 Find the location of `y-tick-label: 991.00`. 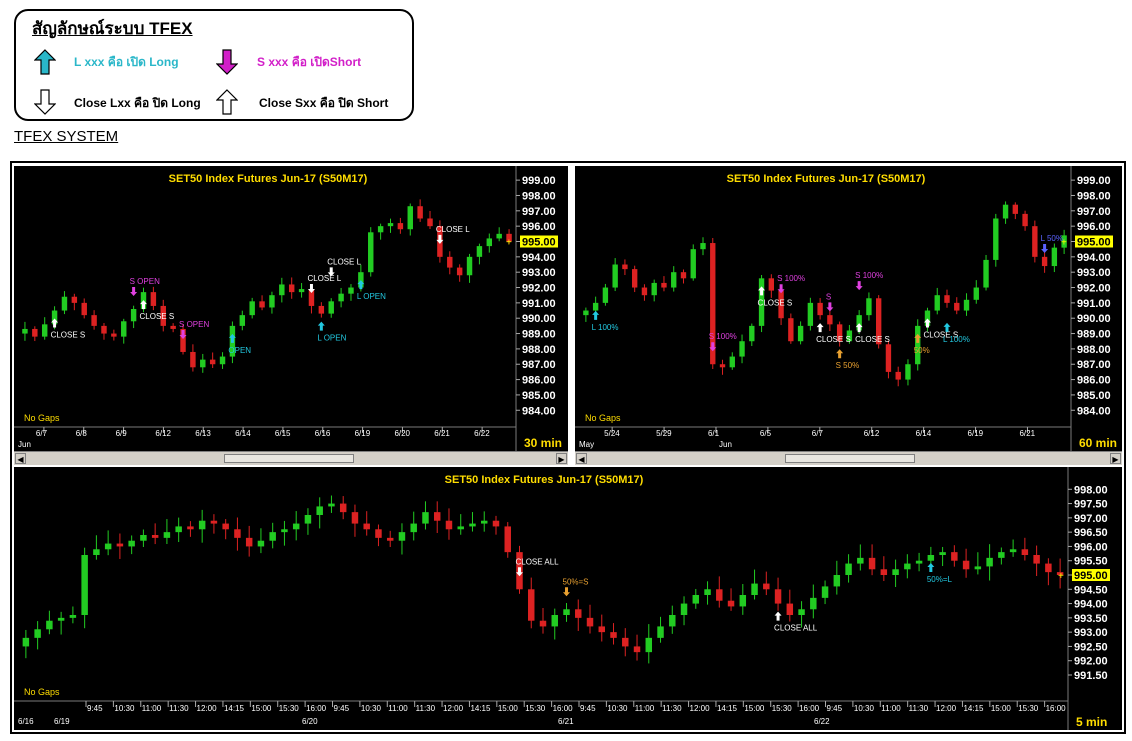

y-tick-label: 991.00 is located at coordinates (1094, 304).